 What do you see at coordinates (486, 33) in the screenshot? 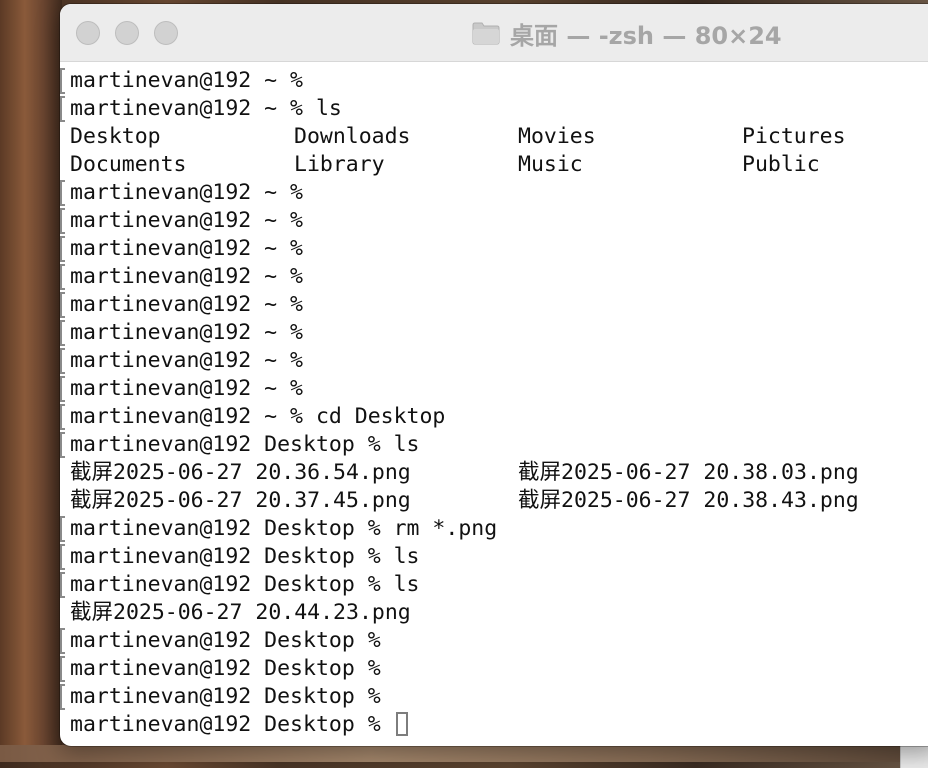
I see `folder-icon` at bounding box center [486, 33].